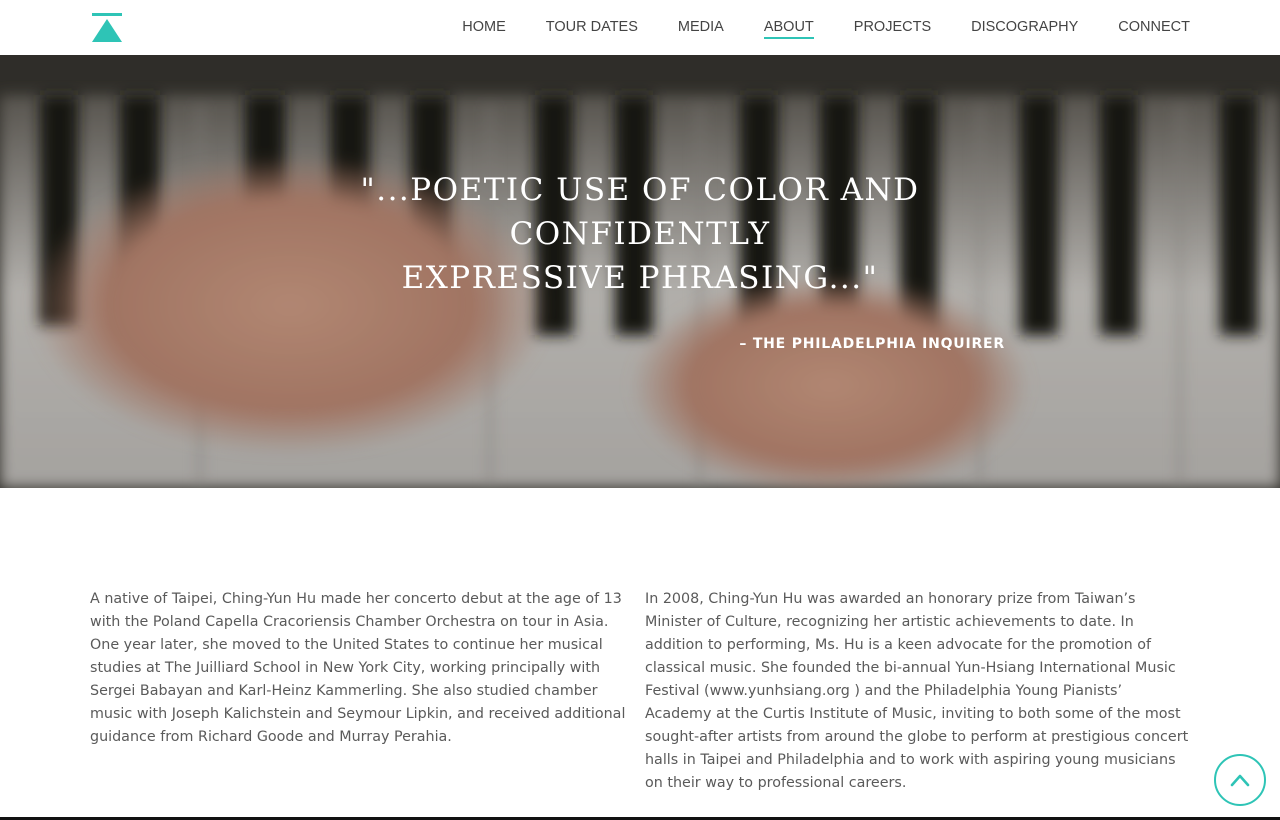 The image size is (1280, 820). What do you see at coordinates (640, 278) in the screenshot?
I see `hero-quote-line2: expressive phrasing..."` at bounding box center [640, 278].